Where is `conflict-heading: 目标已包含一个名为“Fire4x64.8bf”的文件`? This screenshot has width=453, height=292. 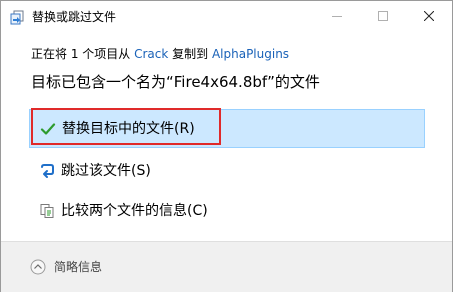 conflict-heading: 目标已包含一个名为“Fire4x64.8bf”的文件 is located at coordinates (175, 82).